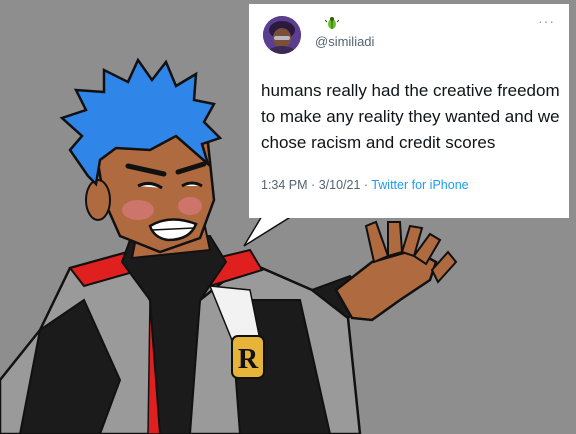 This screenshot has height=434, width=576. What do you see at coordinates (282, 35) in the screenshot?
I see `avatar` at bounding box center [282, 35].